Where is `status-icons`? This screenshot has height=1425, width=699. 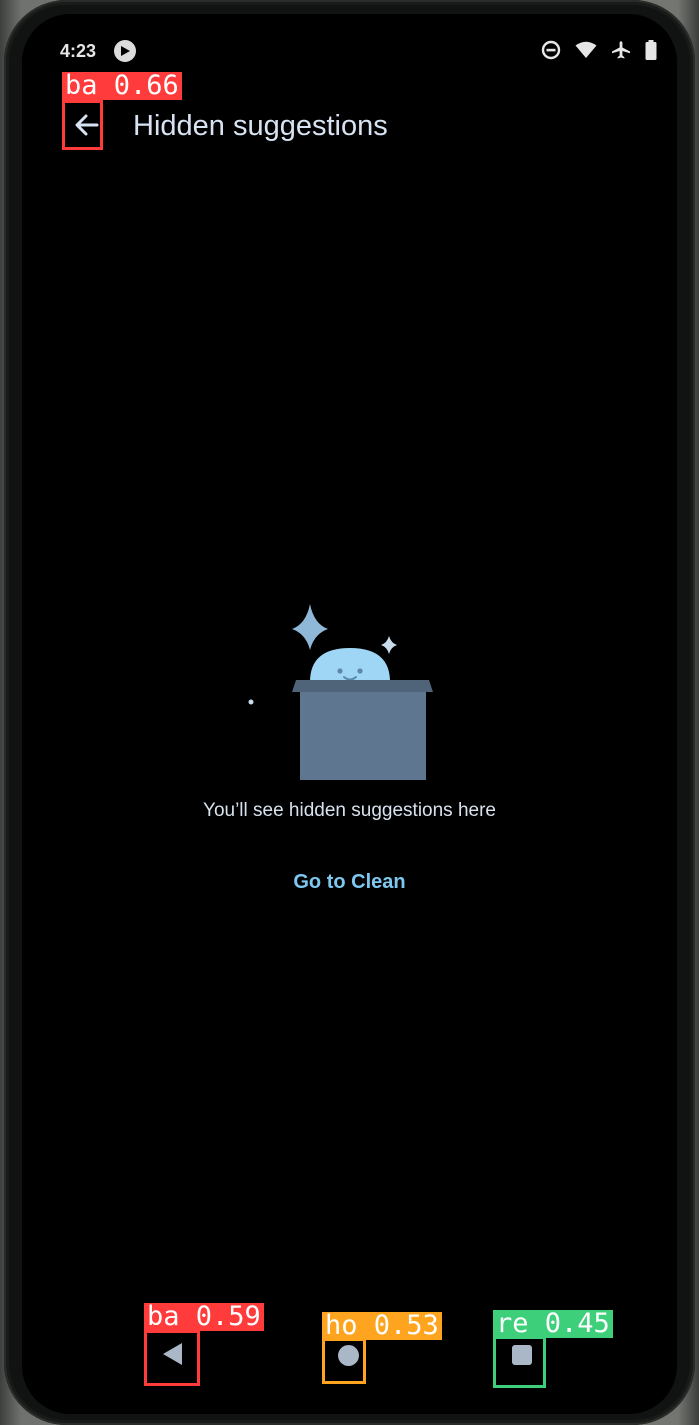 status-icons is located at coordinates (599, 50).